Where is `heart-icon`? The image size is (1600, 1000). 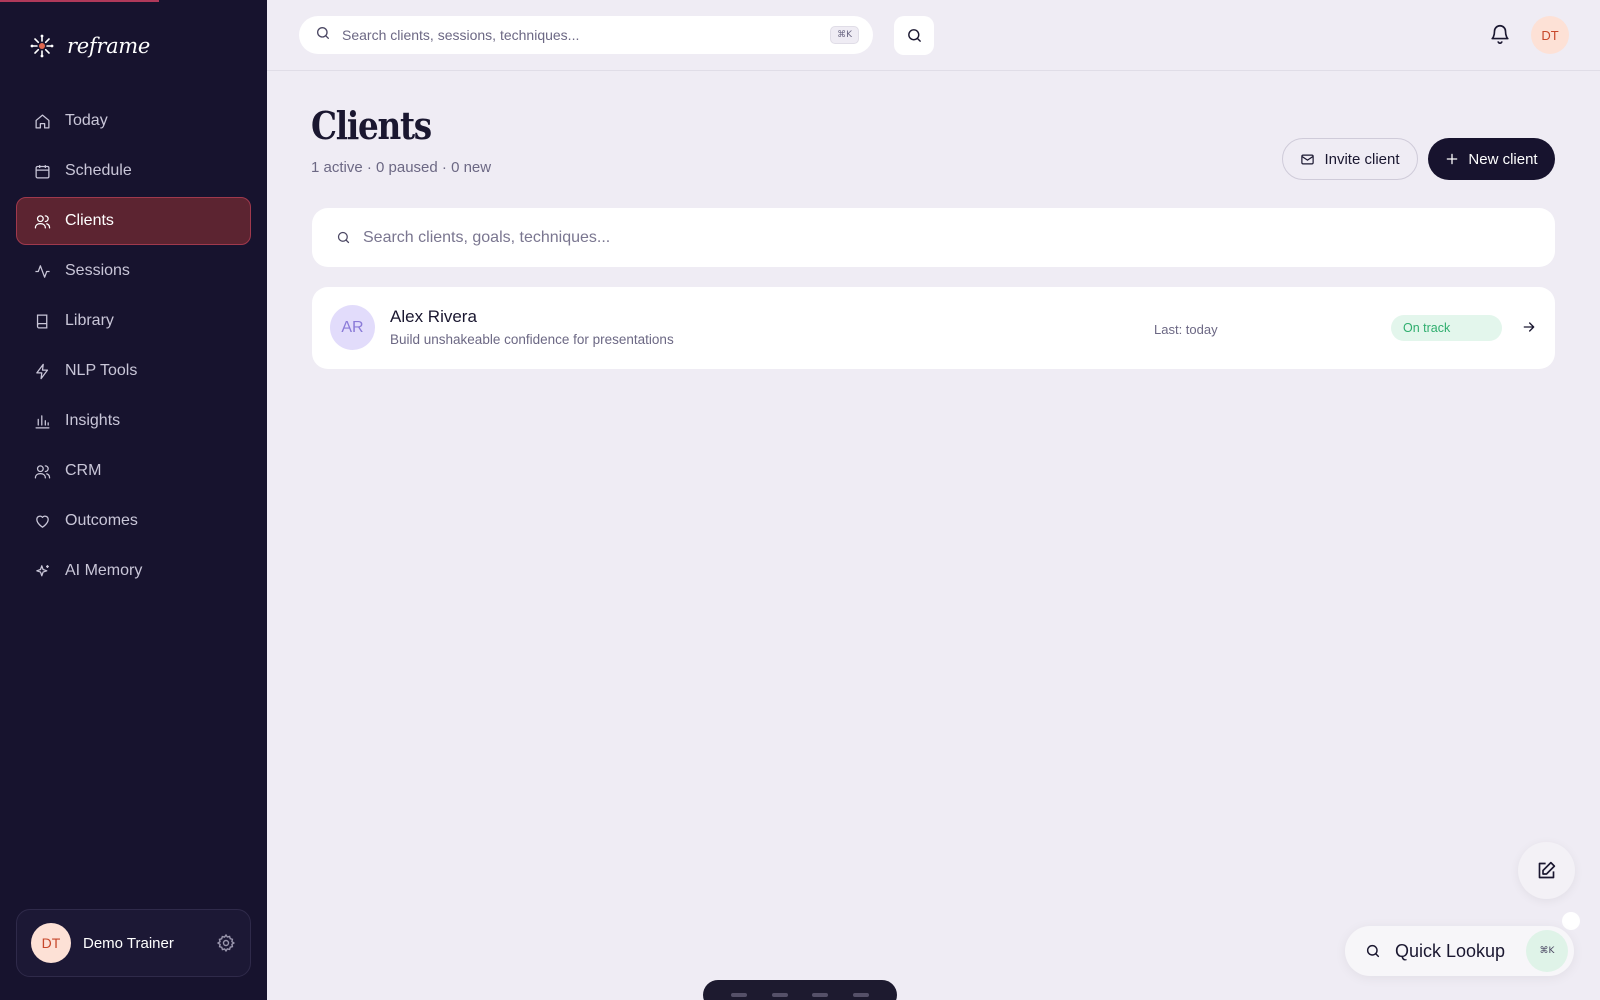 heart-icon is located at coordinates (42, 521).